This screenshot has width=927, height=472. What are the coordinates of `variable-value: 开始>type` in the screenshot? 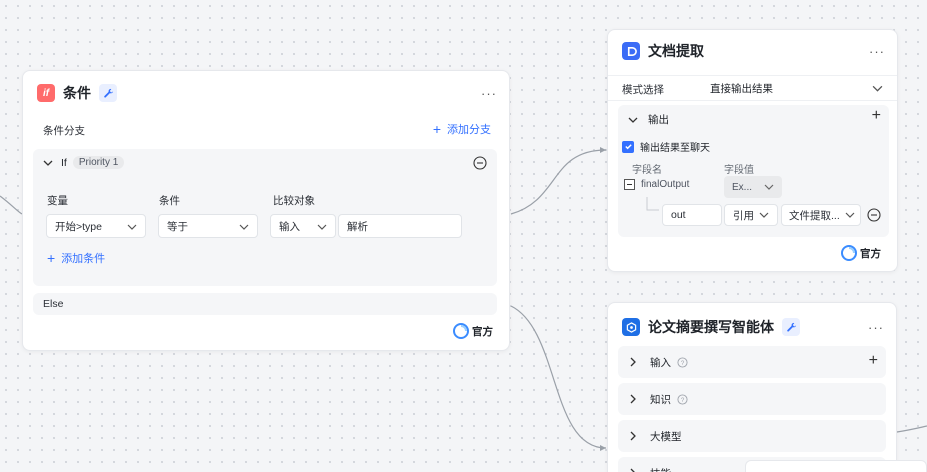 It's located at (78, 226).